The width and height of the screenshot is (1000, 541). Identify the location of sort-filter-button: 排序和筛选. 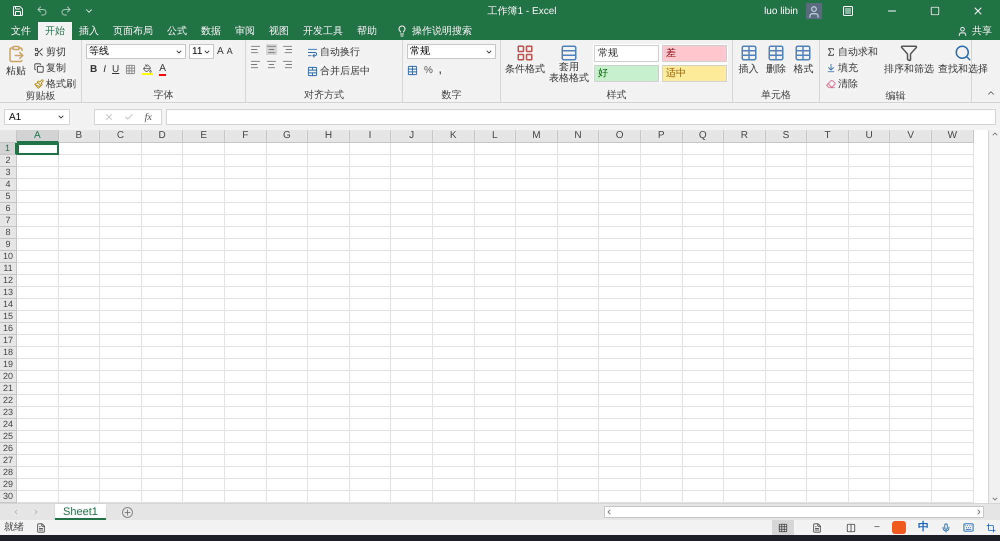
(909, 68).